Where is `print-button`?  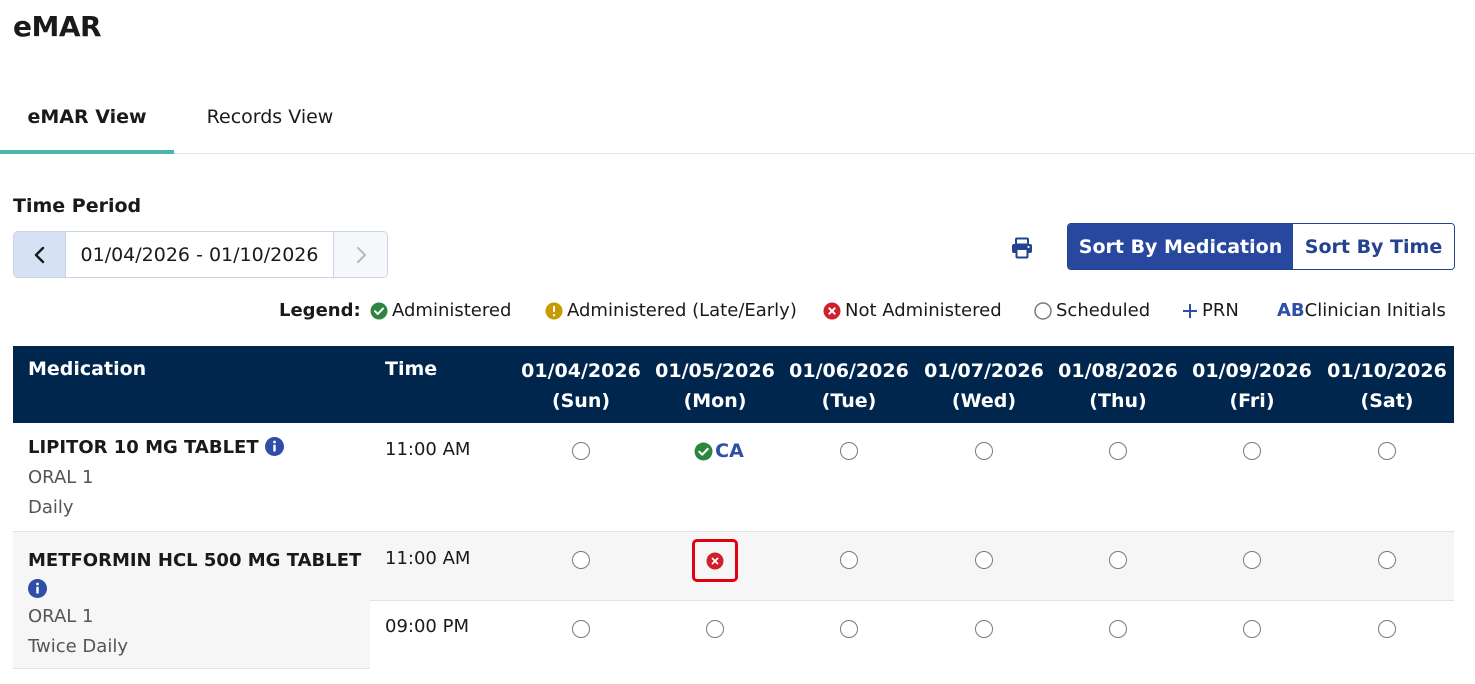 print-button is located at coordinates (1022, 248).